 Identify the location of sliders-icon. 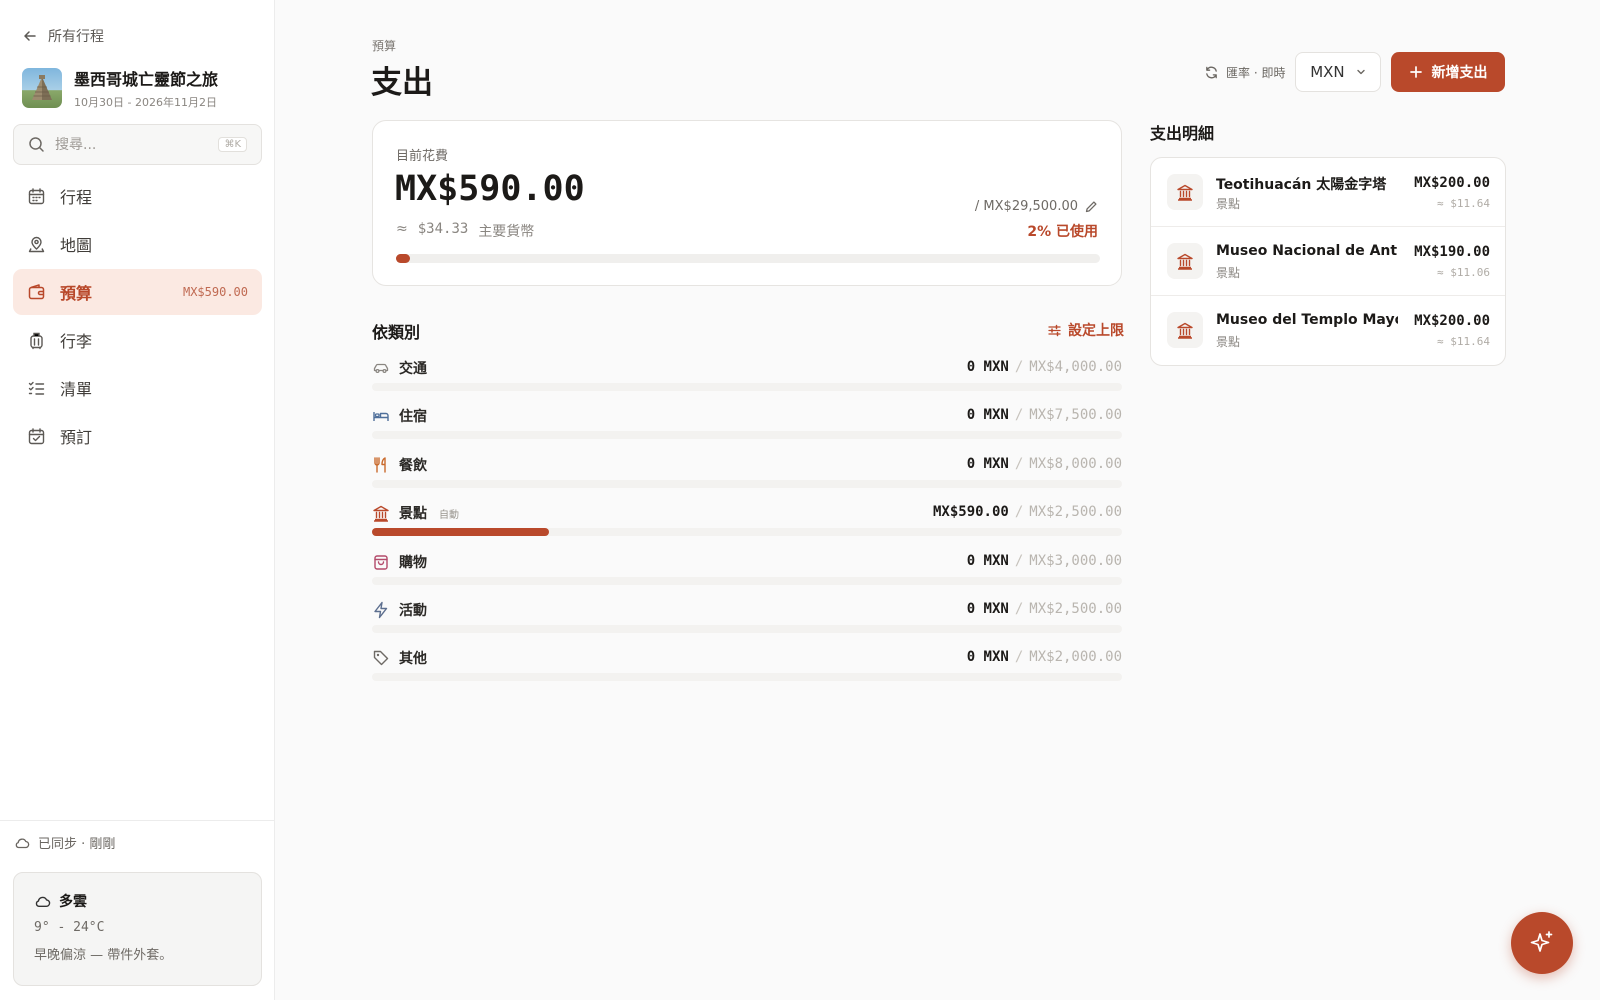
(1054, 330).